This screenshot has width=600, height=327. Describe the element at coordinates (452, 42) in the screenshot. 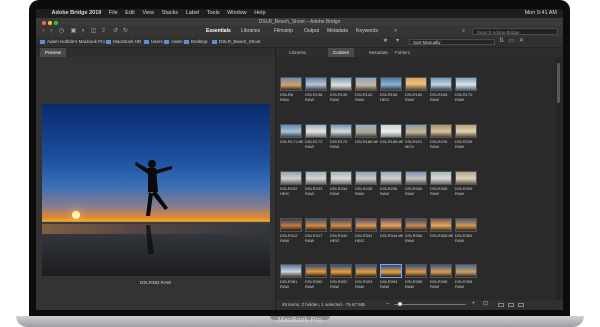

I see `sort-dropdown: Sort Manually` at that location.